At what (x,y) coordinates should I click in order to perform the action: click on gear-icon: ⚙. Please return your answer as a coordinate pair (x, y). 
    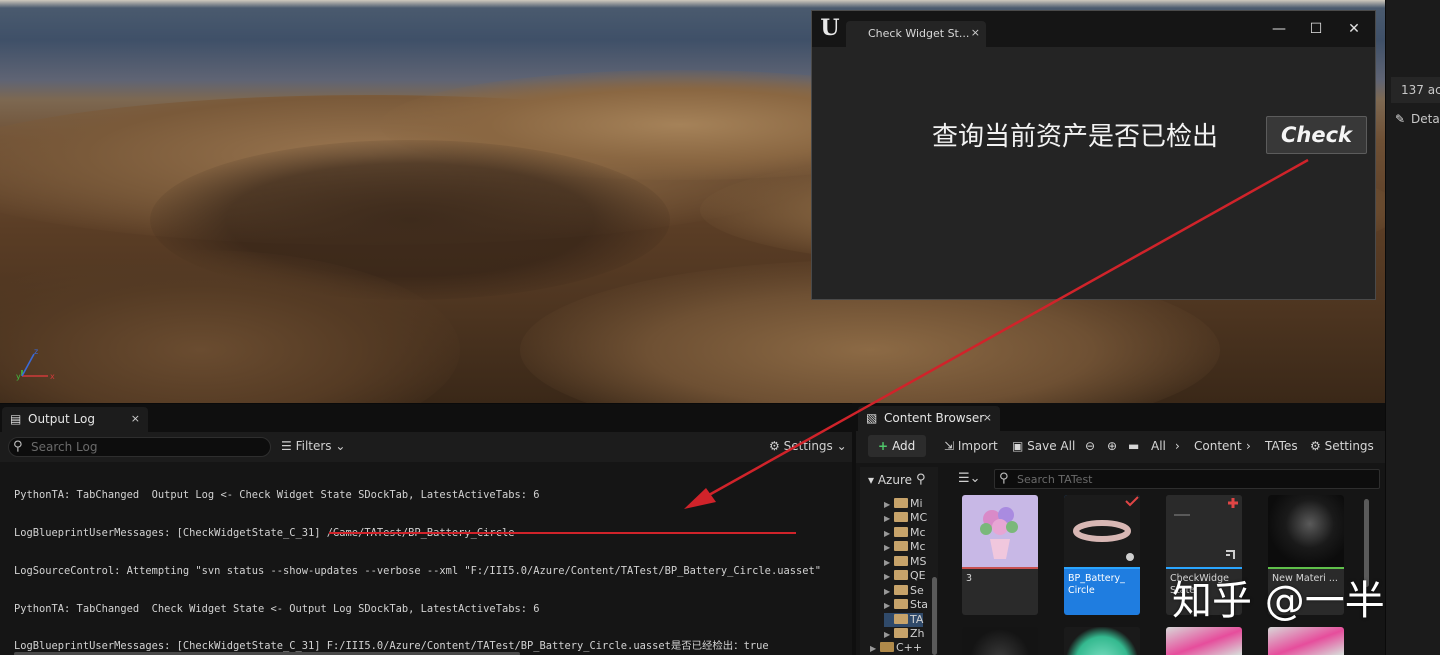
    Looking at the image, I should click on (776, 446).